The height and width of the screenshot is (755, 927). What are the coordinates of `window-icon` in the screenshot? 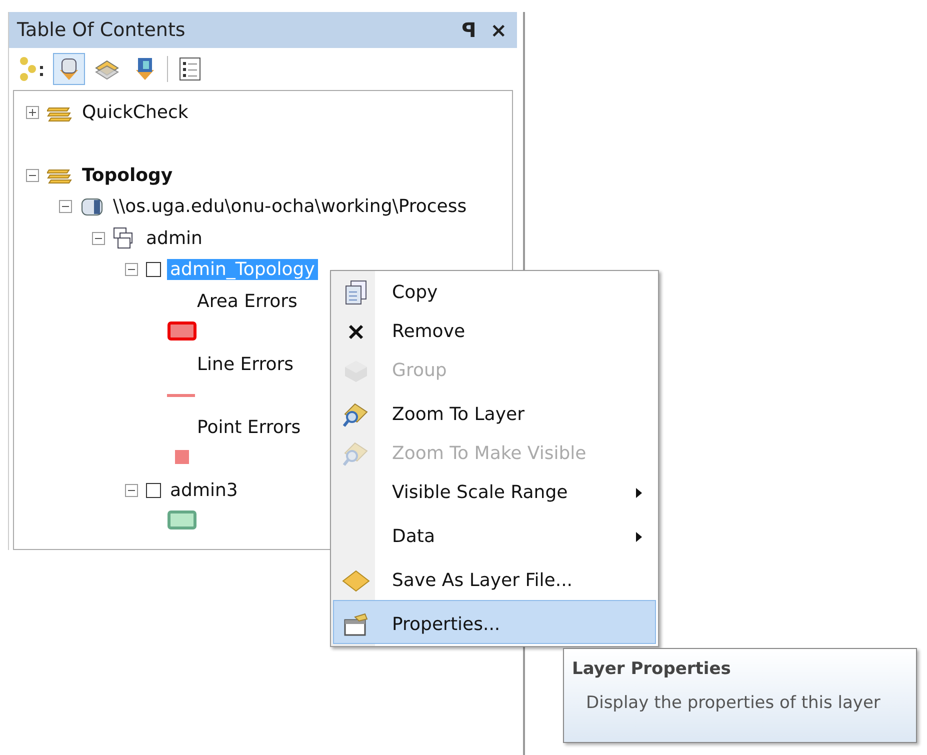 It's located at (356, 624).